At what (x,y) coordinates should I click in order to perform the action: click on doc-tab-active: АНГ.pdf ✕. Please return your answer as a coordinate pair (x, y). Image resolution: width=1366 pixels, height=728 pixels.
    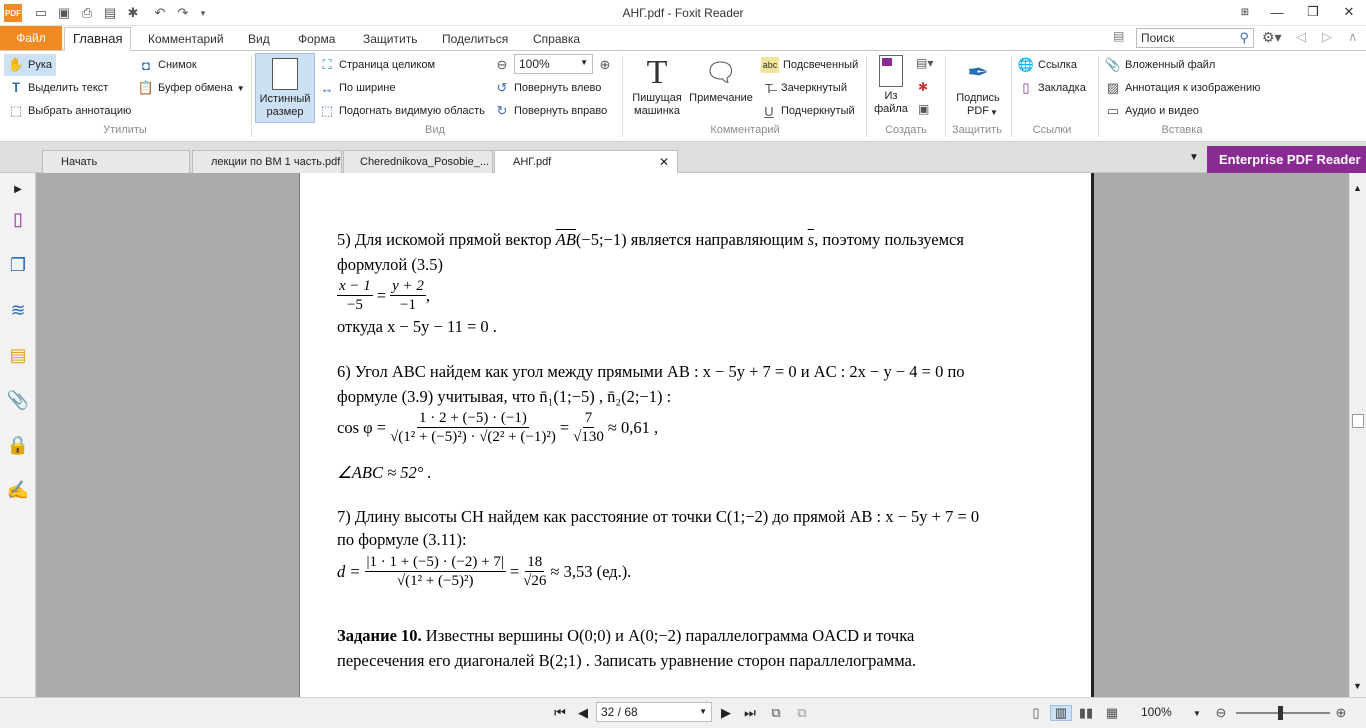
    Looking at the image, I should click on (586, 162).